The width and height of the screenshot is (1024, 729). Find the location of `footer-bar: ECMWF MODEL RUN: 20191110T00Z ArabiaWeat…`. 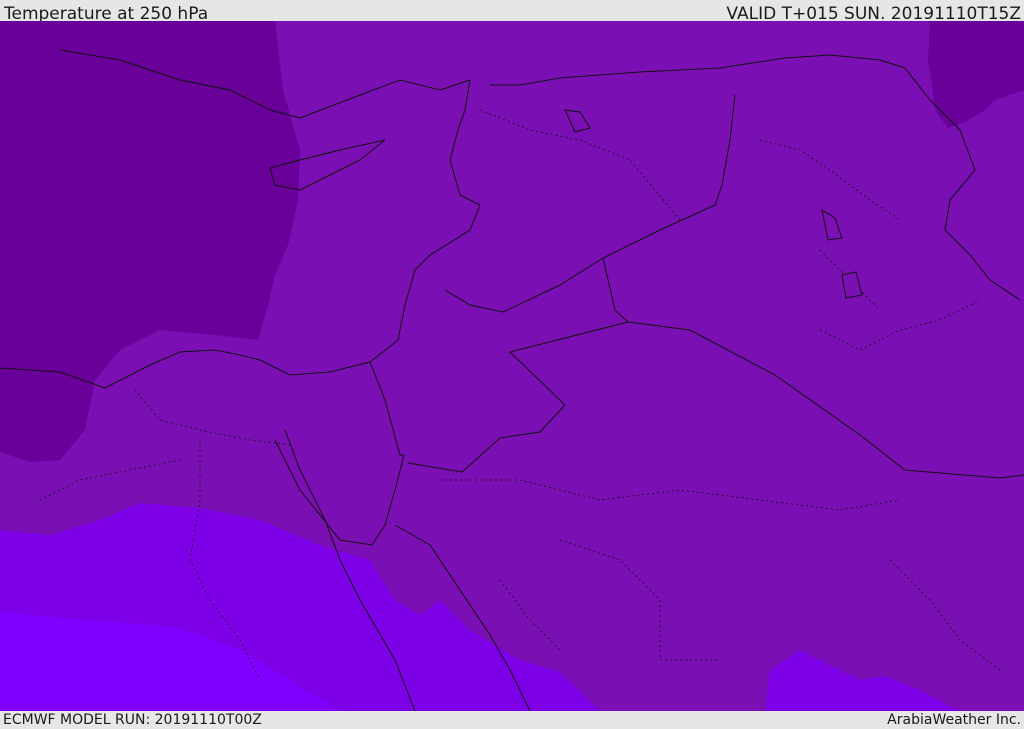

footer-bar: ECMWF MODEL RUN: 20191110T00Z ArabiaWeat… is located at coordinates (512, 720).